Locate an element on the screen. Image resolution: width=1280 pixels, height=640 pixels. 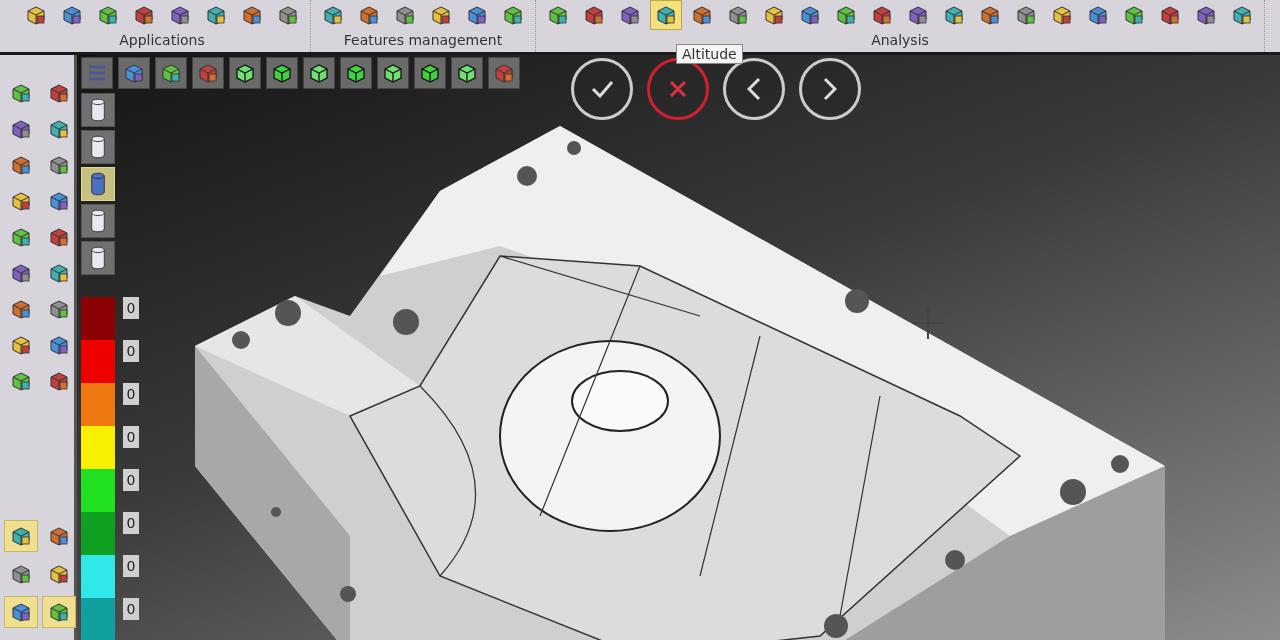
tooltip: Altitude is located at coordinates (709, 54).